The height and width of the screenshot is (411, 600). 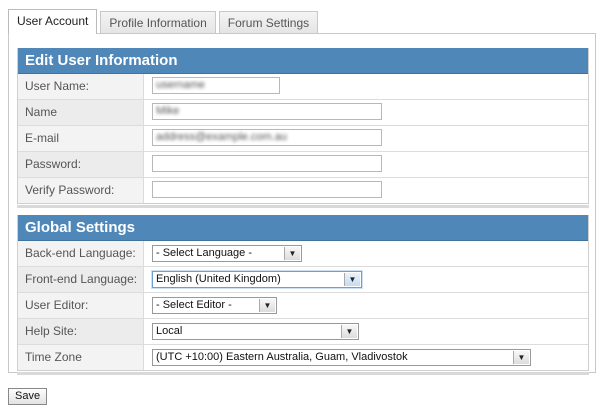 What do you see at coordinates (180, 85) in the screenshot?
I see `field-value: username` at bounding box center [180, 85].